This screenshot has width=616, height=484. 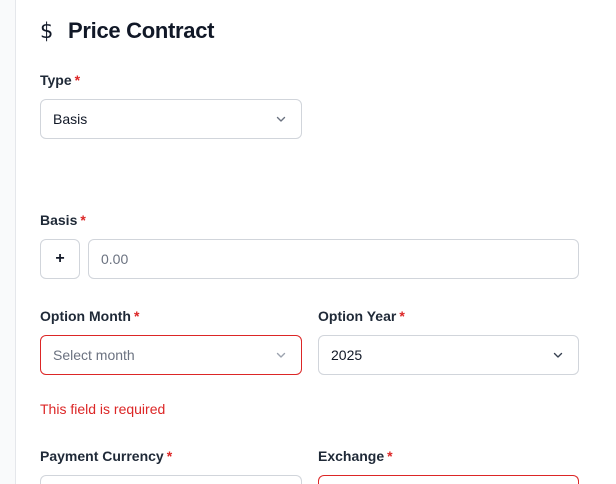 I want to click on option-year-label: Option Year *, so click(x=361, y=316).